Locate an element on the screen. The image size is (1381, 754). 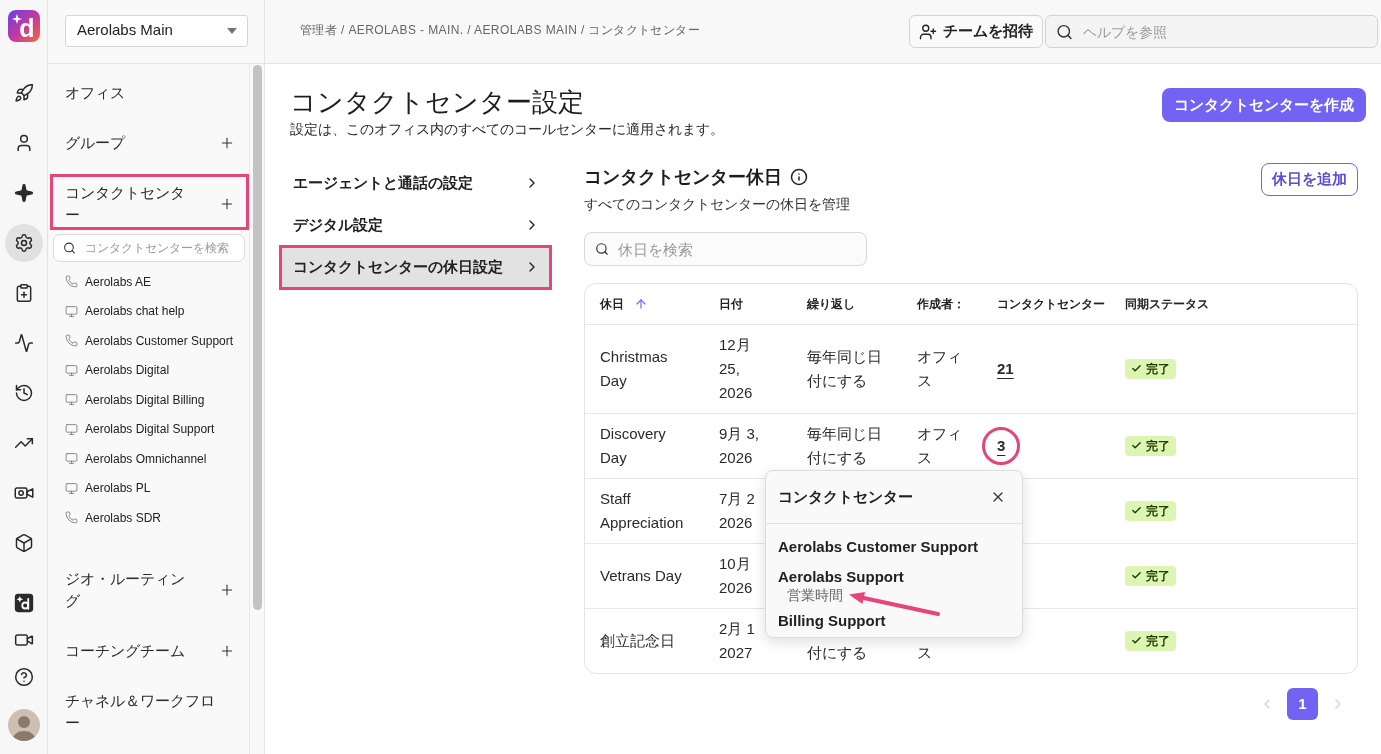
invite-team-button: チームを招待 is located at coordinates (976, 31).